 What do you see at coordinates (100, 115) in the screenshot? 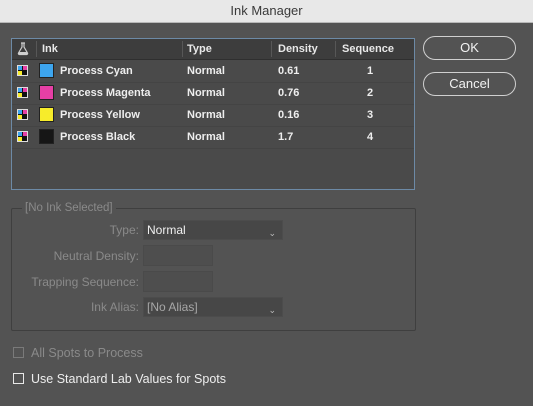
I see `ink-name: Process Yellow` at bounding box center [100, 115].